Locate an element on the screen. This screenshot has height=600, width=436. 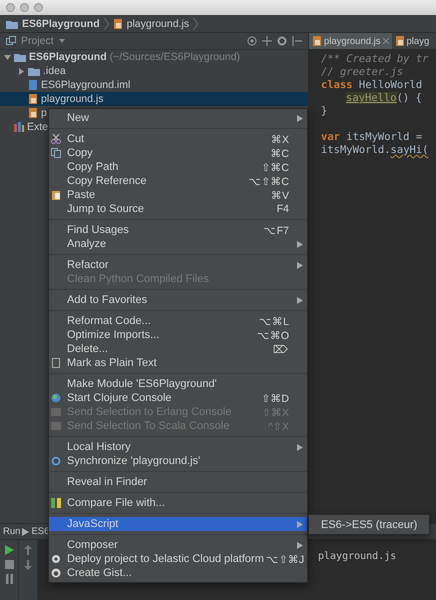
tree-item-label: ES6Playground.iml is located at coordinates (85, 85).